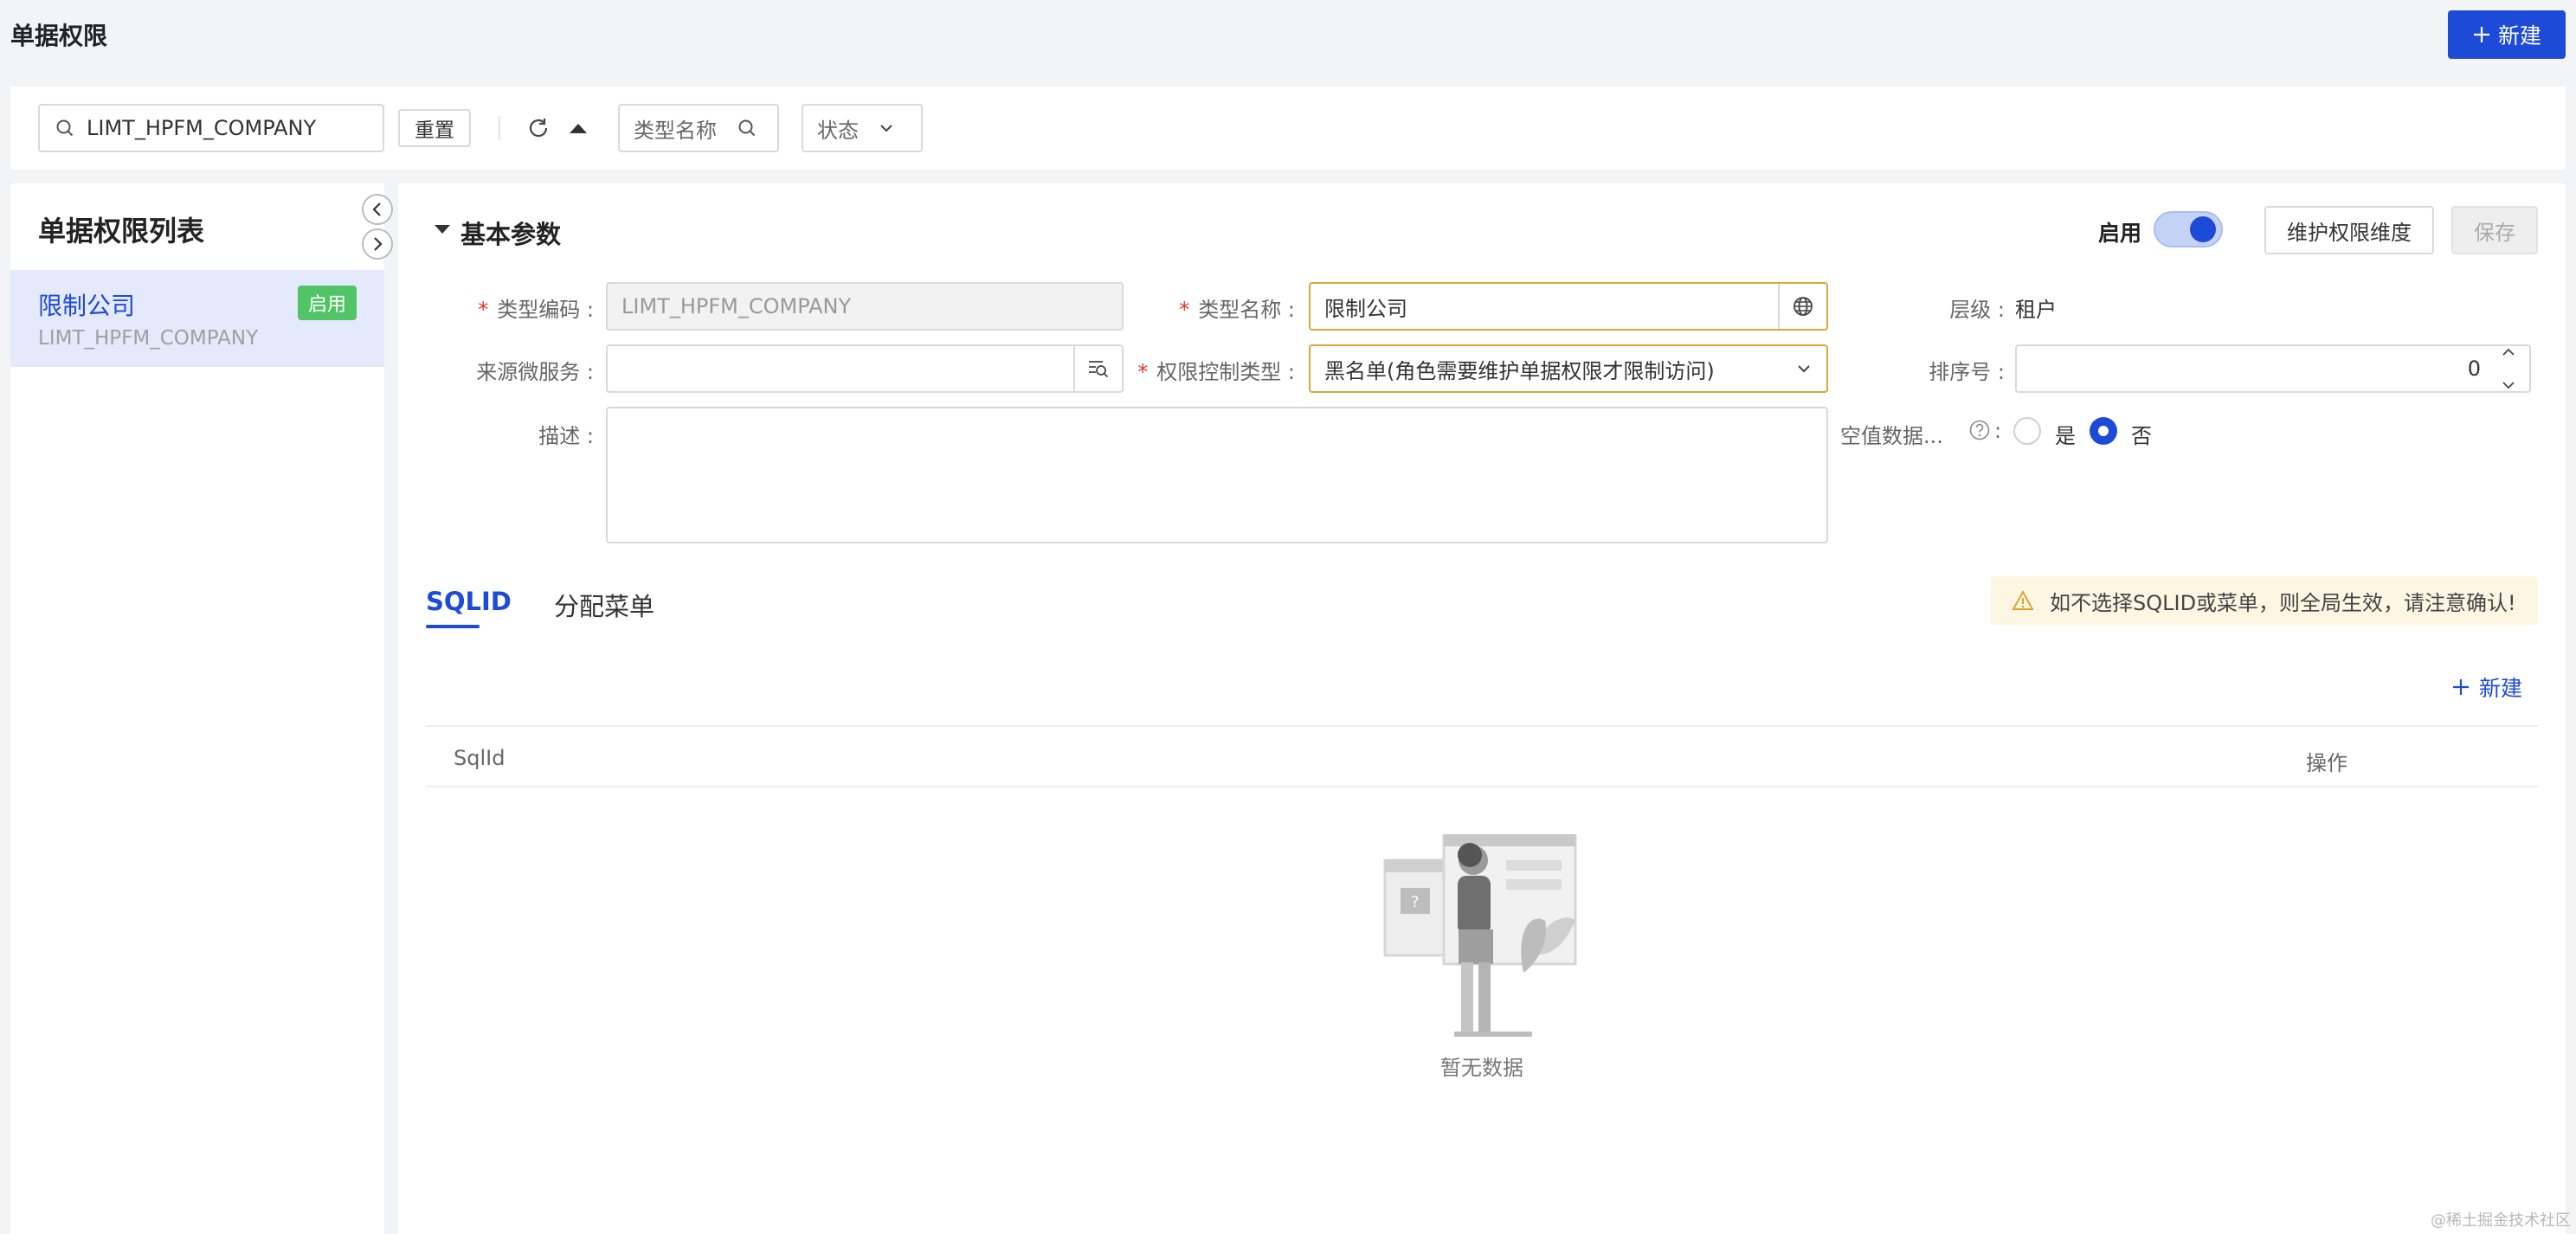 This screenshot has height=1234, width=2576. What do you see at coordinates (1216, 372) in the screenshot?
I see `control-type-label: * 权限控制类型 :` at bounding box center [1216, 372].